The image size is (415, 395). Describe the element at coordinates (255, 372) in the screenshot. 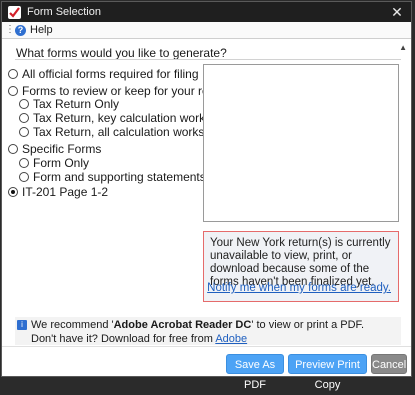

I see `save-as-pdf-button: Save As PDF` at that location.